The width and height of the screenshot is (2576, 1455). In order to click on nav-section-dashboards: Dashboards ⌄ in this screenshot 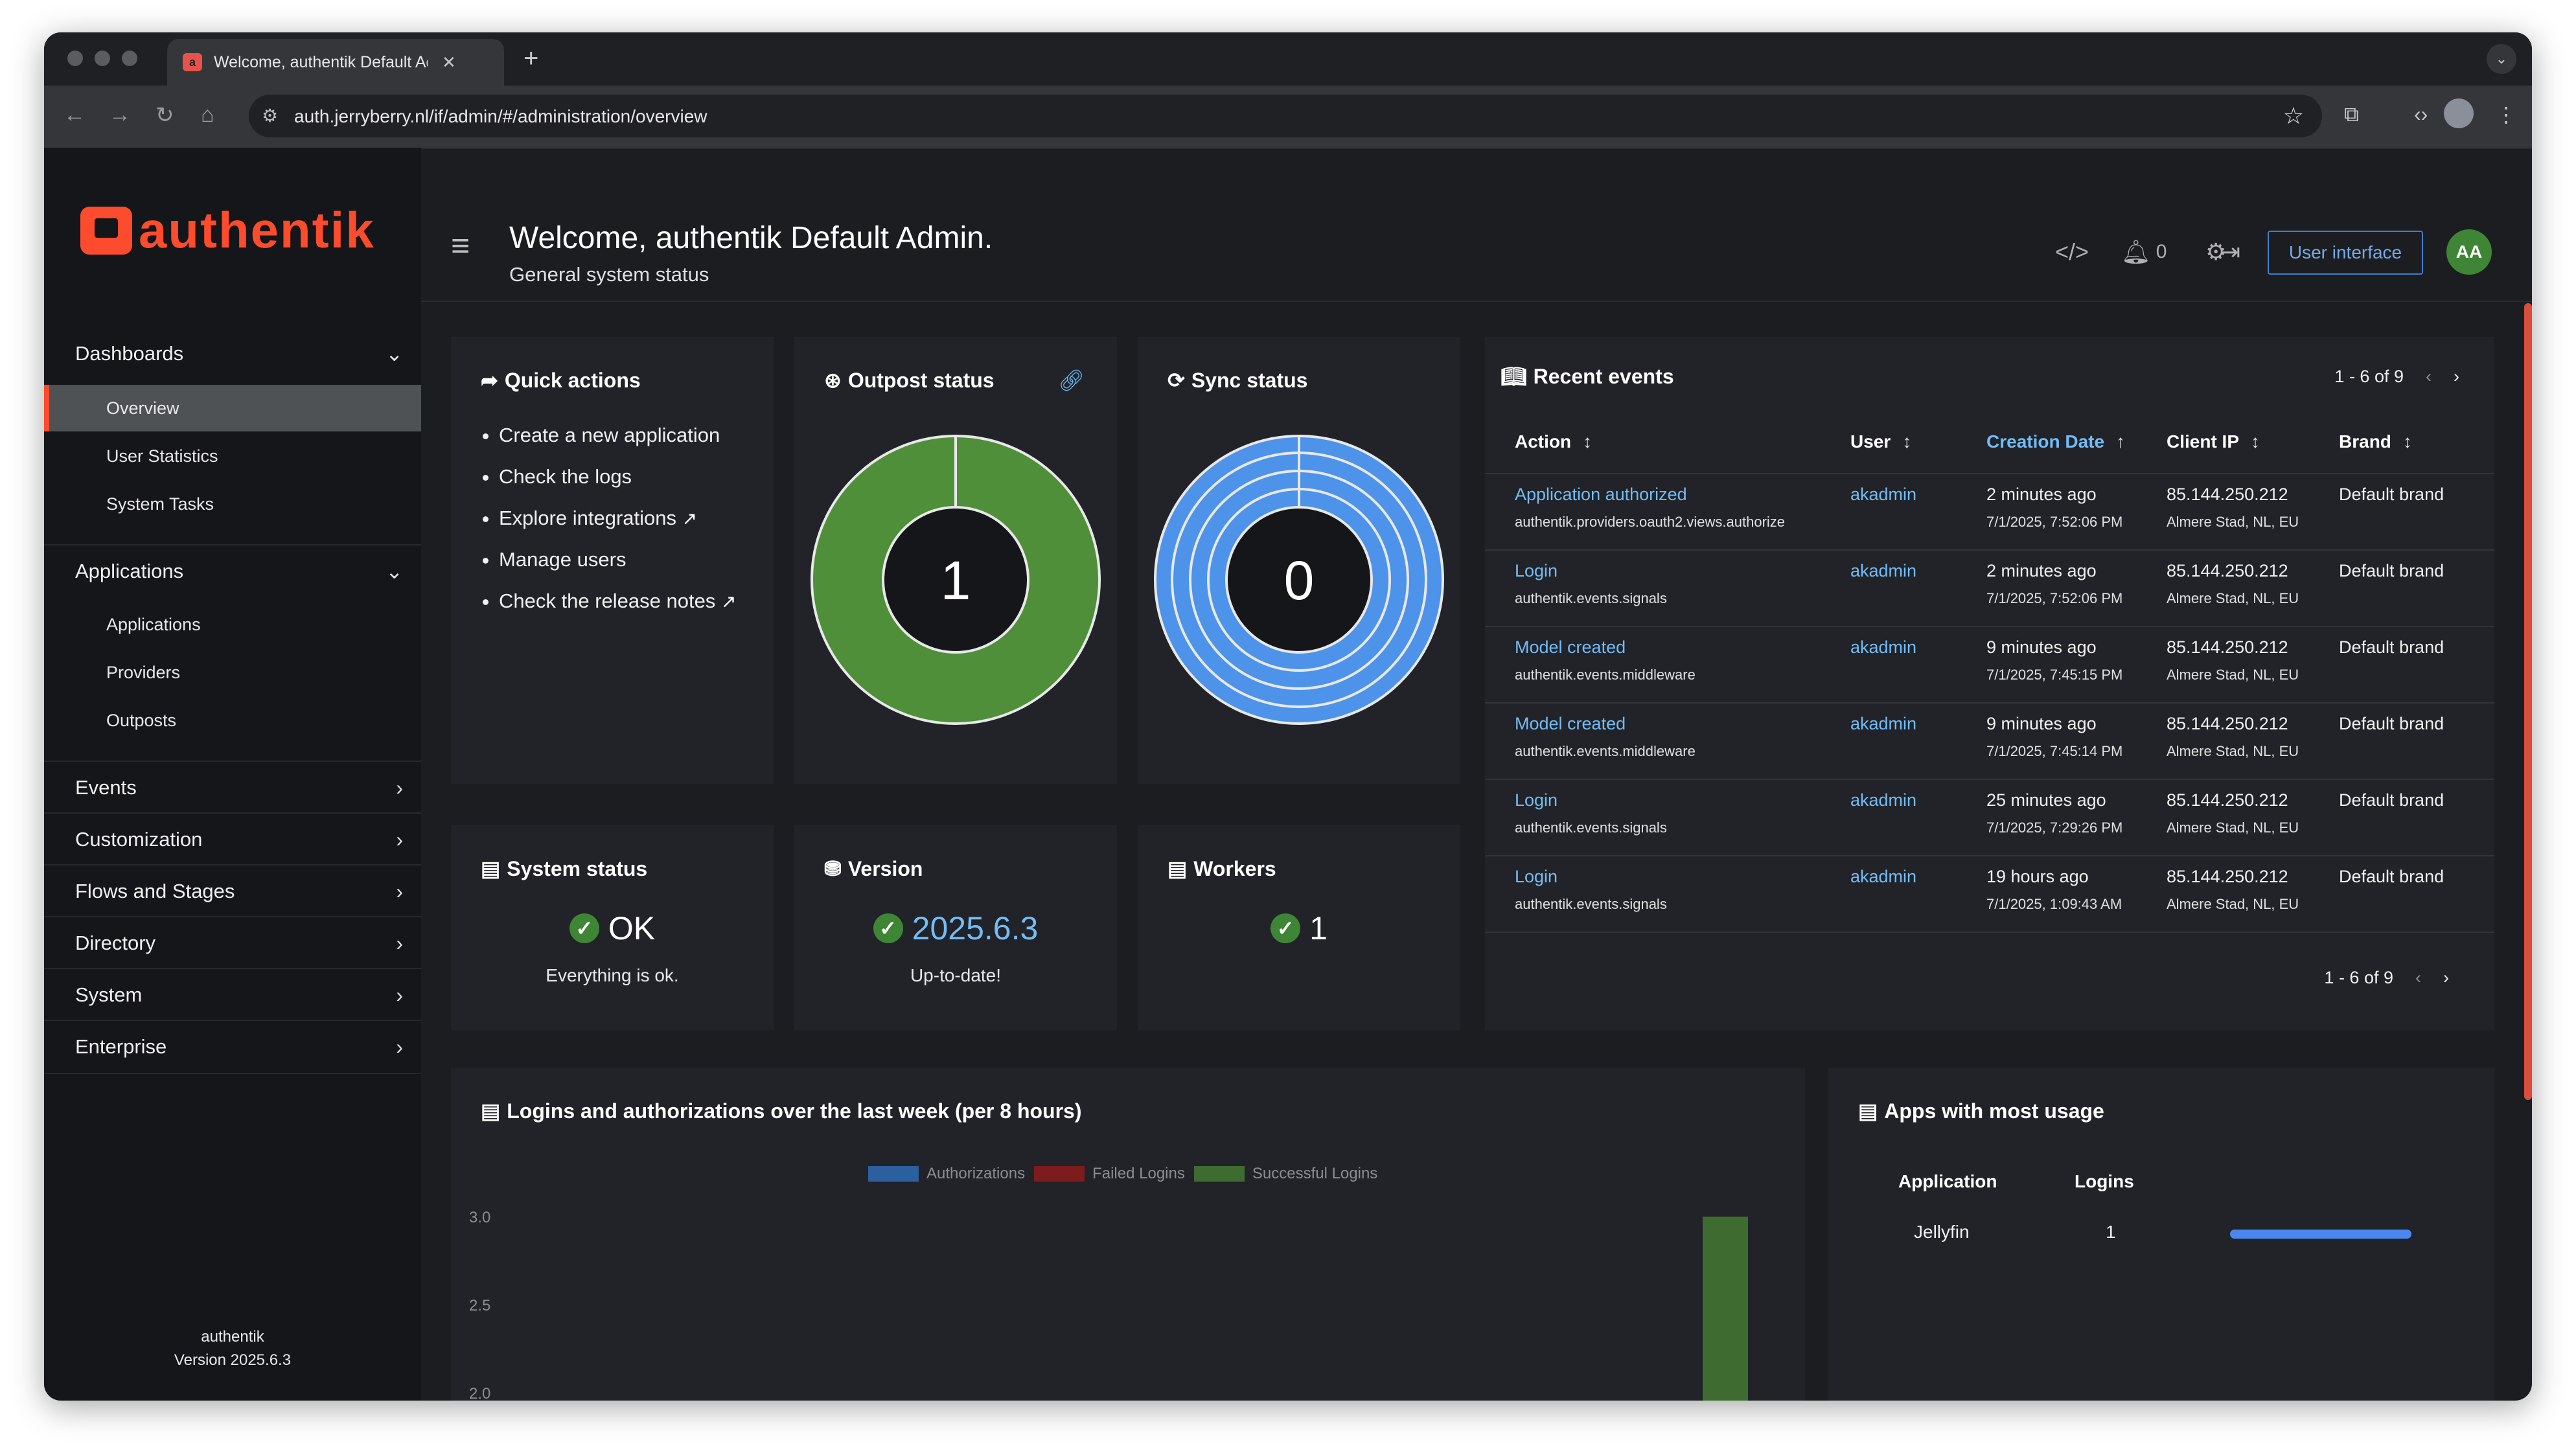, I will do `click(232, 354)`.